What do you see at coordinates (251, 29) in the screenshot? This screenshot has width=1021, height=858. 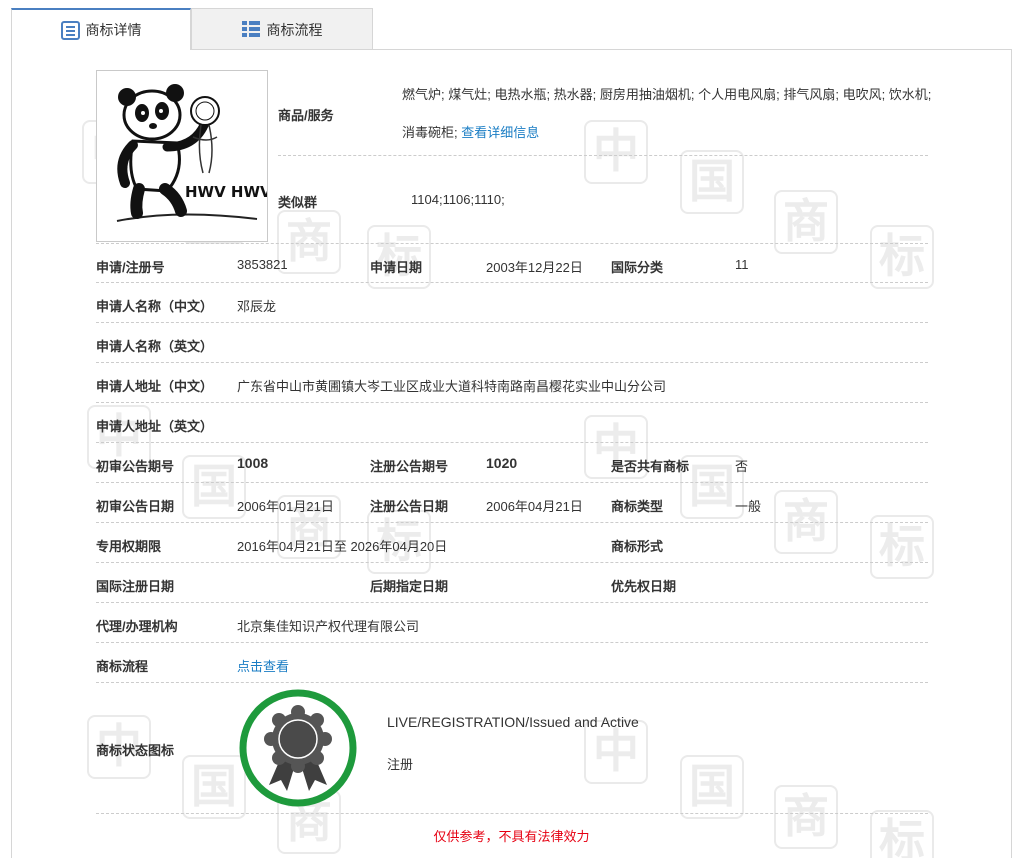 I see `list-icon` at bounding box center [251, 29].